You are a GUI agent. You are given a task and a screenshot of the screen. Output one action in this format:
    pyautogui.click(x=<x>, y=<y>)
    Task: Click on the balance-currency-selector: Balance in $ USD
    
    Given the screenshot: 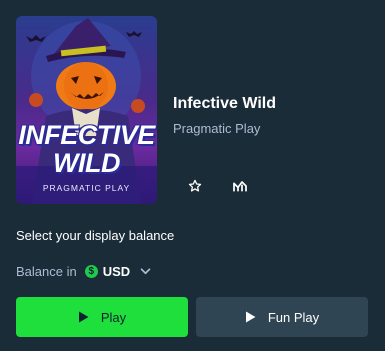 What is the action you would take?
    pyautogui.click(x=83, y=271)
    